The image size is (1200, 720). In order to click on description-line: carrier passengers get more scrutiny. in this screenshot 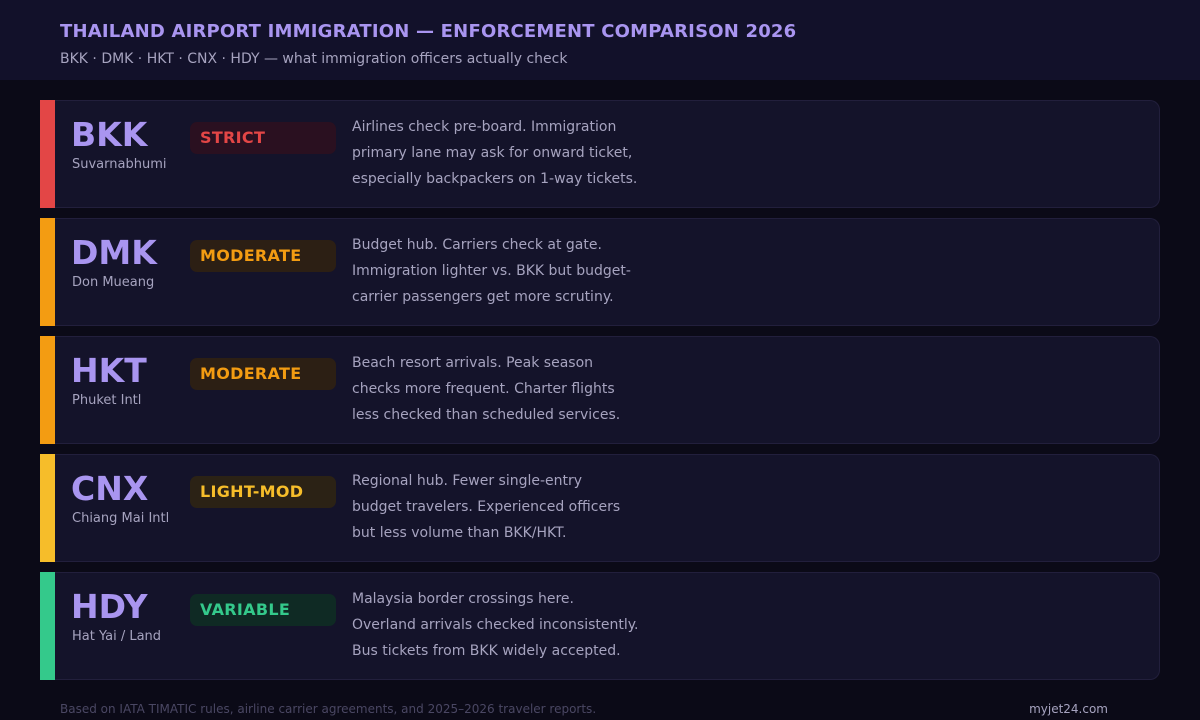, I will do `click(483, 297)`.